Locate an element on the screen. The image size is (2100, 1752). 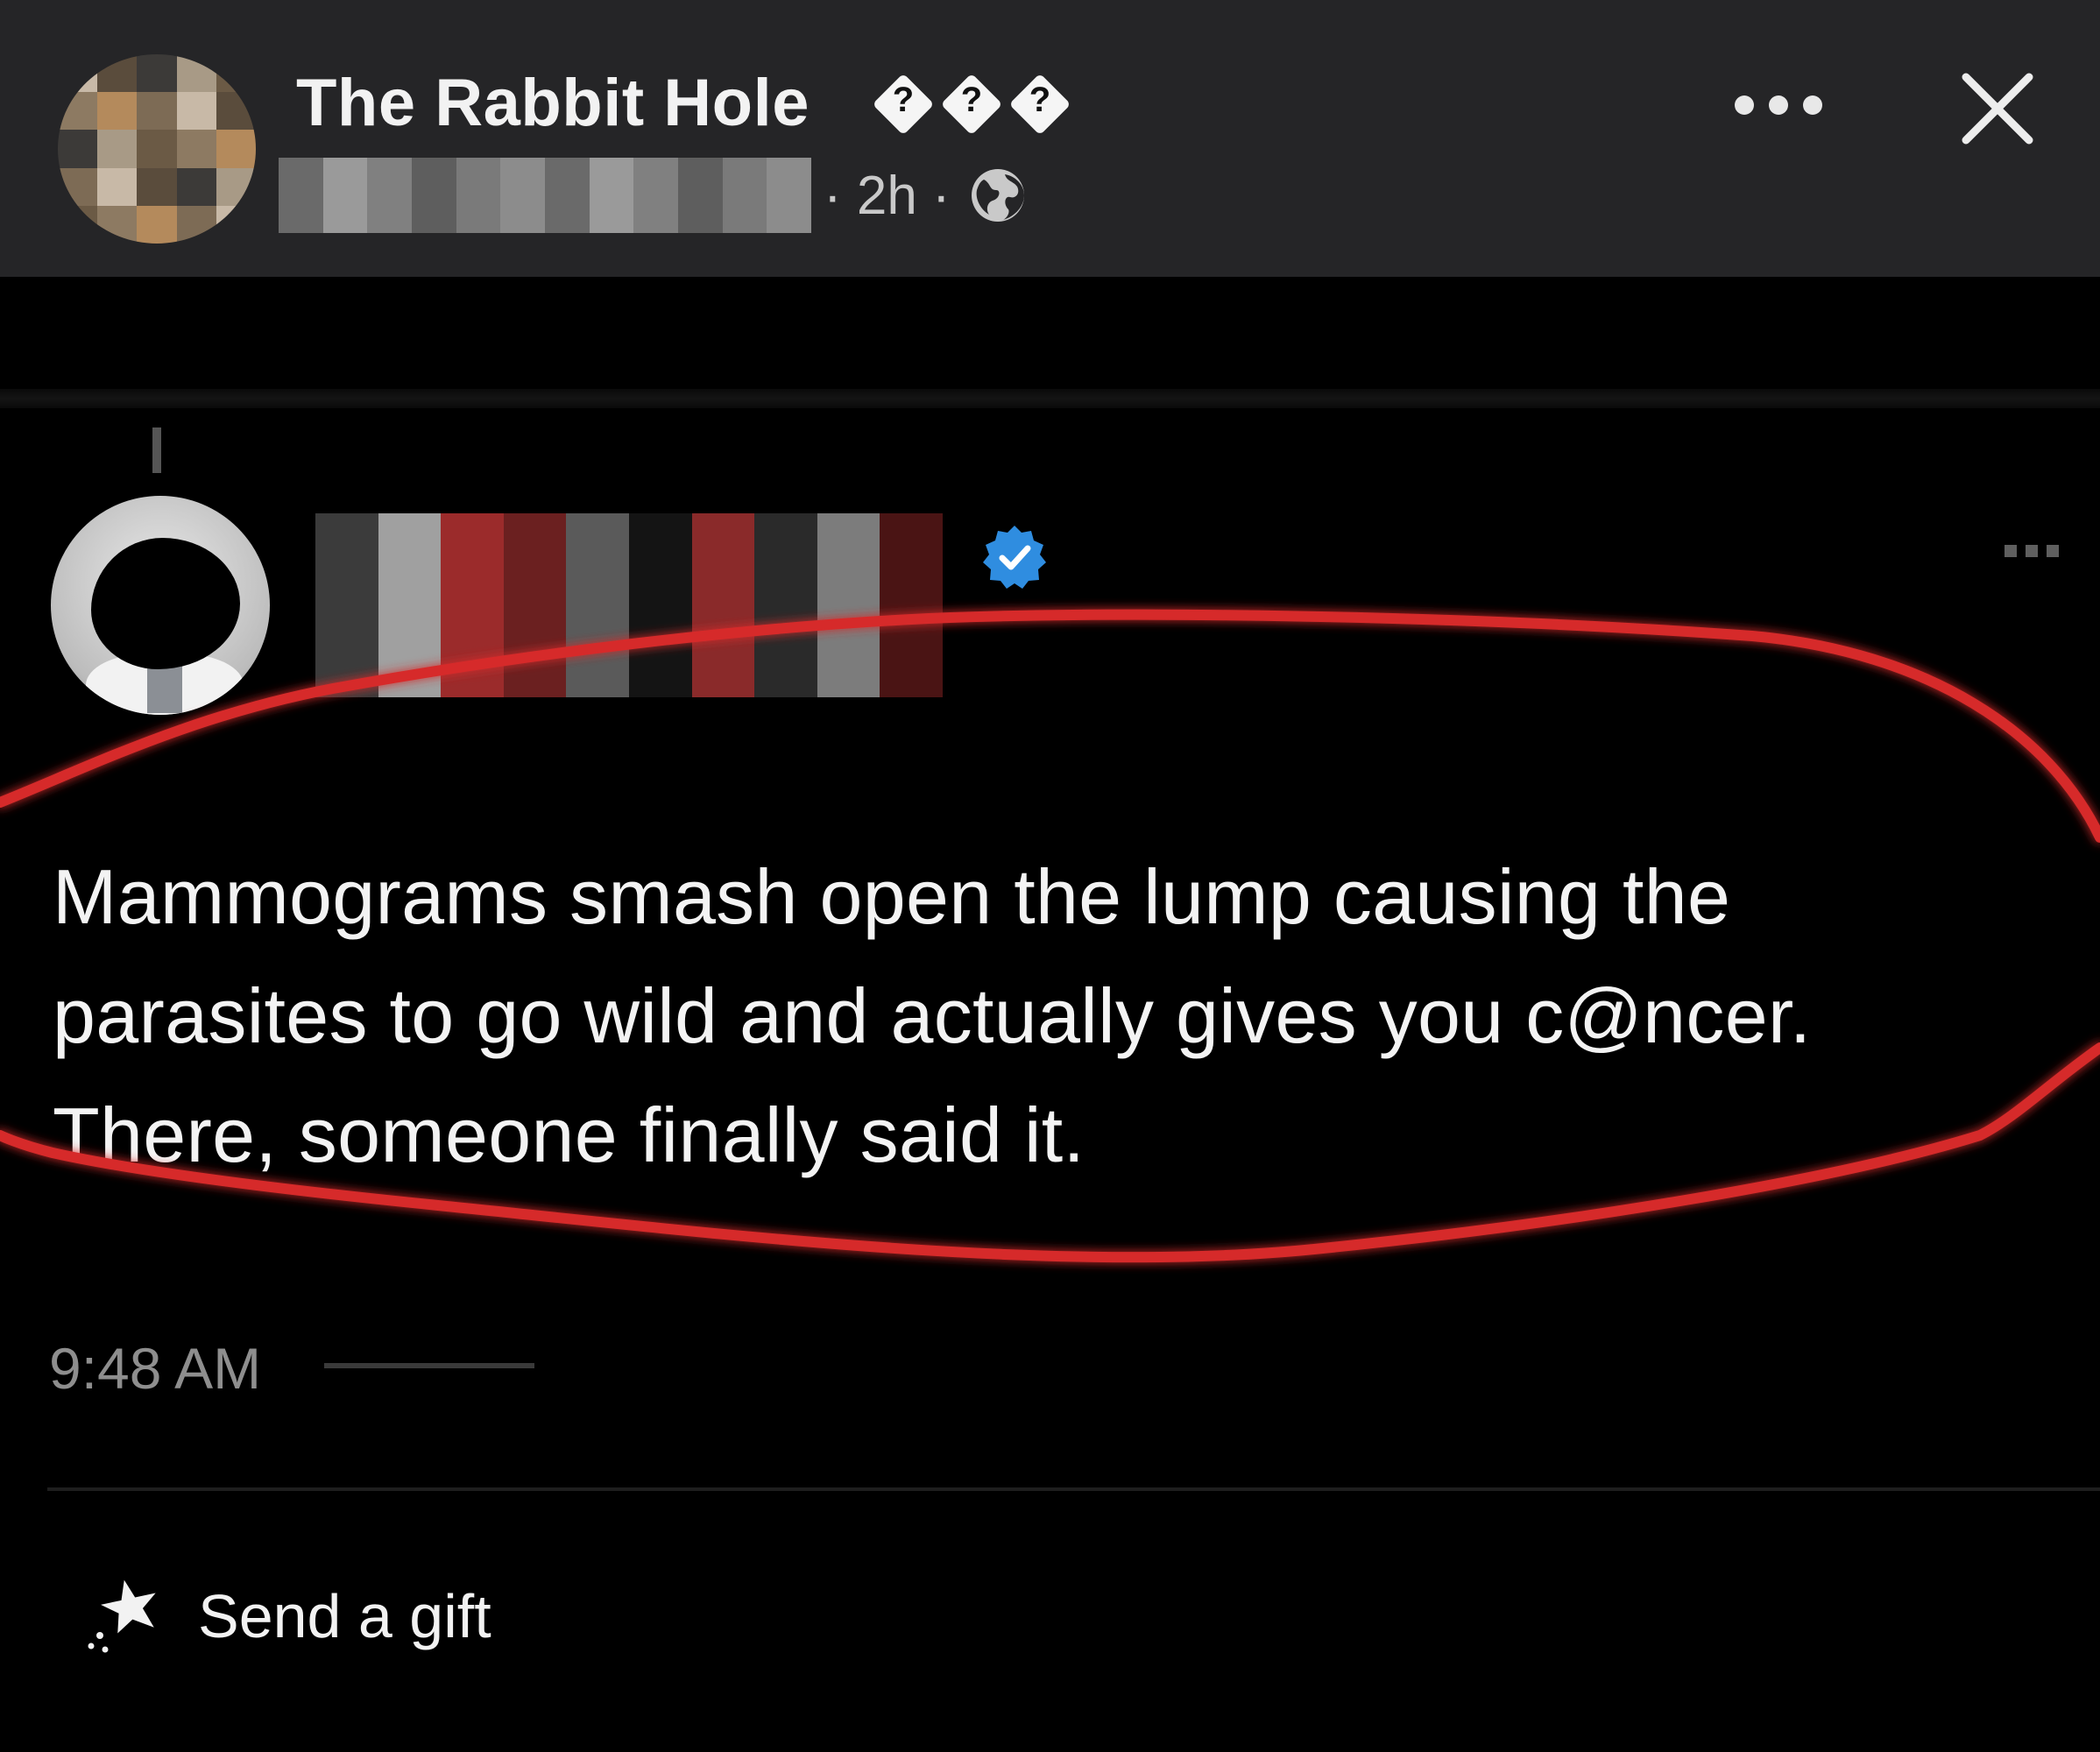
verified-icon is located at coordinates (1014, 557).